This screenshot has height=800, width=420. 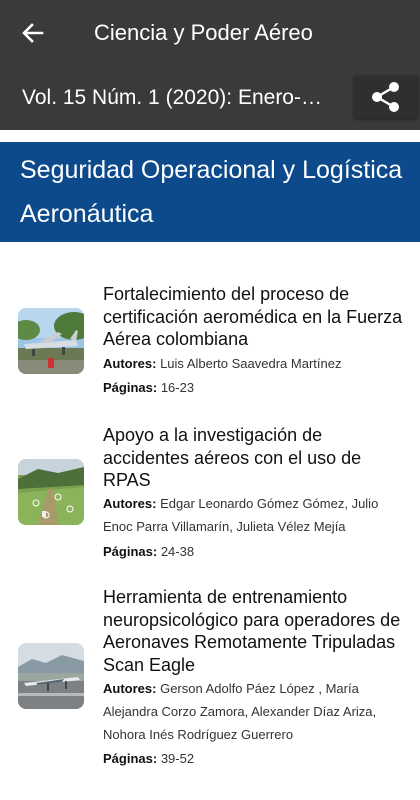 I want to click on article-pages: Páginas: 24-38, so click(x=253, y=551).